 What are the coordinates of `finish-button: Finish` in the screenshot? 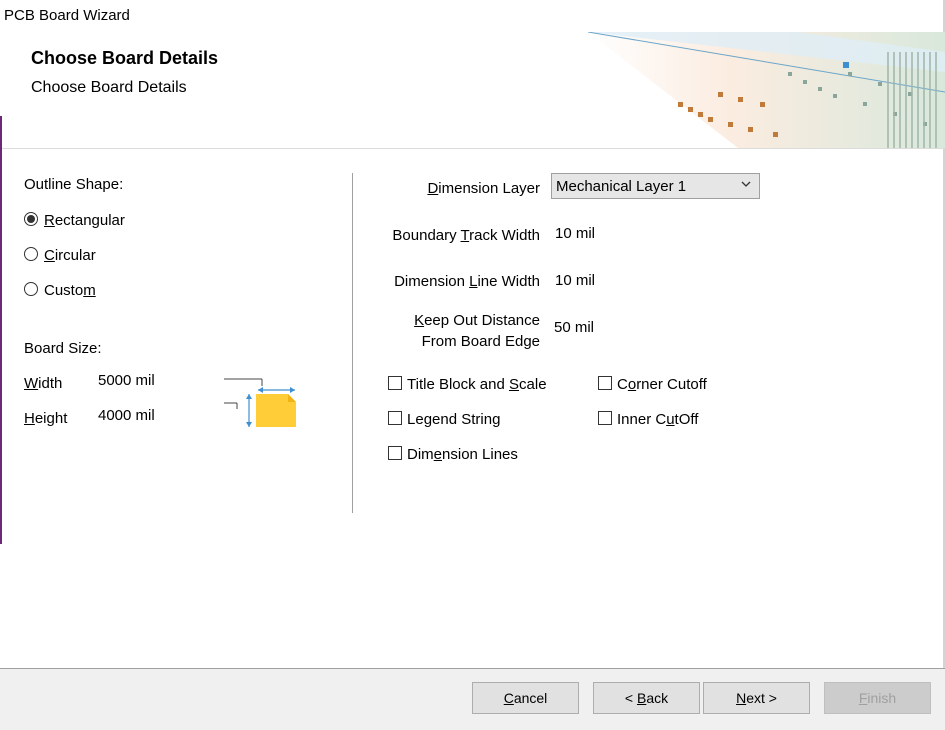 It's located at (877, 698).